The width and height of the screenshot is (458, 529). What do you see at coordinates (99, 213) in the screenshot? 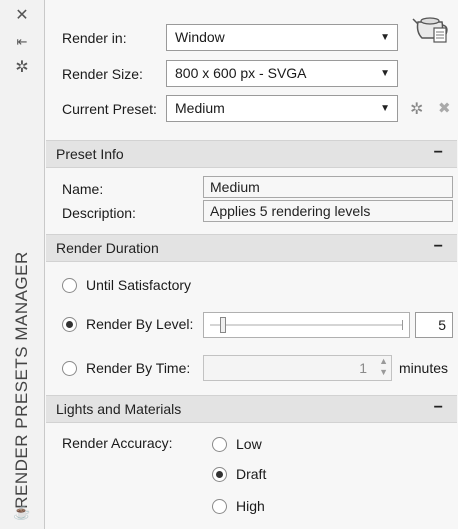
I see `preset-description-label: Description:` at bounding box center [99, 213].